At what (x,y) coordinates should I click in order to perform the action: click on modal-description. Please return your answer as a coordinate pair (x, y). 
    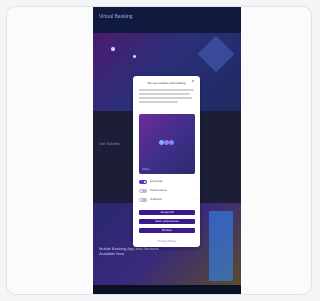
    Looking at the image, I should click on (166, 97).